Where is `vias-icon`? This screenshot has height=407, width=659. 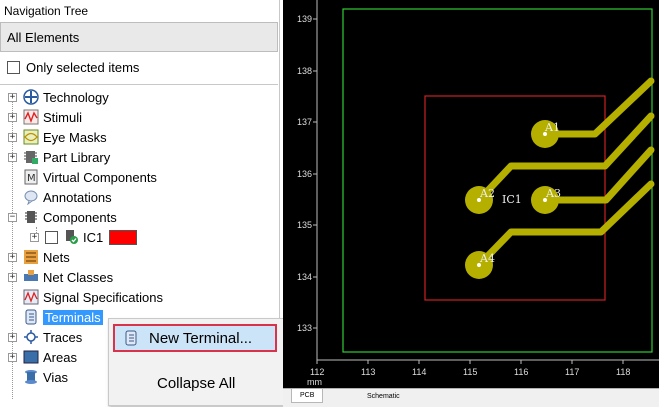 vias-icon is located at coordinates (31, 377).